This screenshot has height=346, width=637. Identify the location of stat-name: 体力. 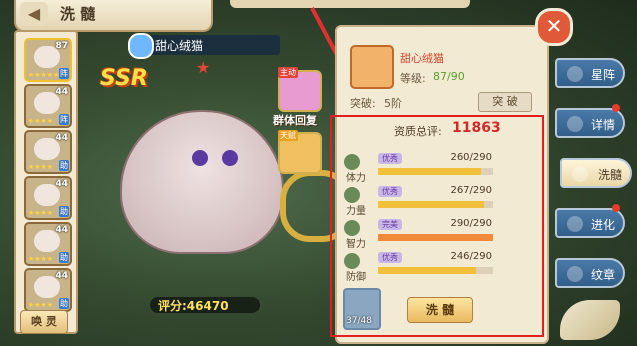
(356, 178).